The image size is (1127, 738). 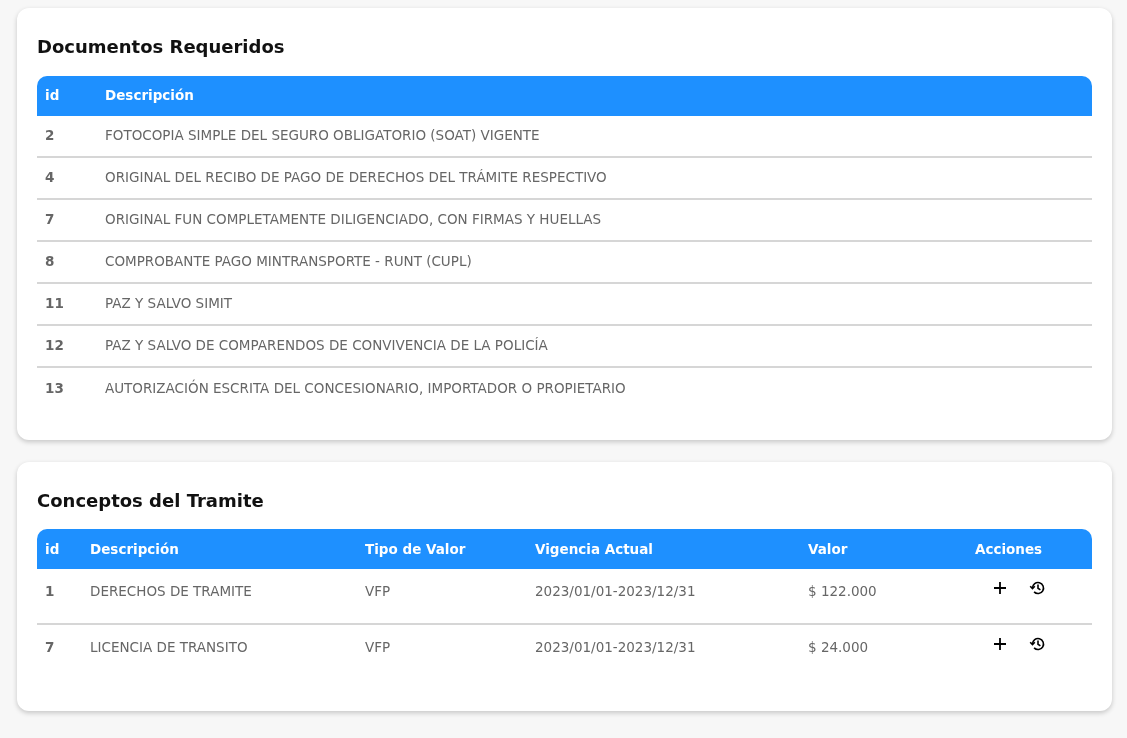 I want to click on table-cell-text: 7, so click(x=50, y=648).